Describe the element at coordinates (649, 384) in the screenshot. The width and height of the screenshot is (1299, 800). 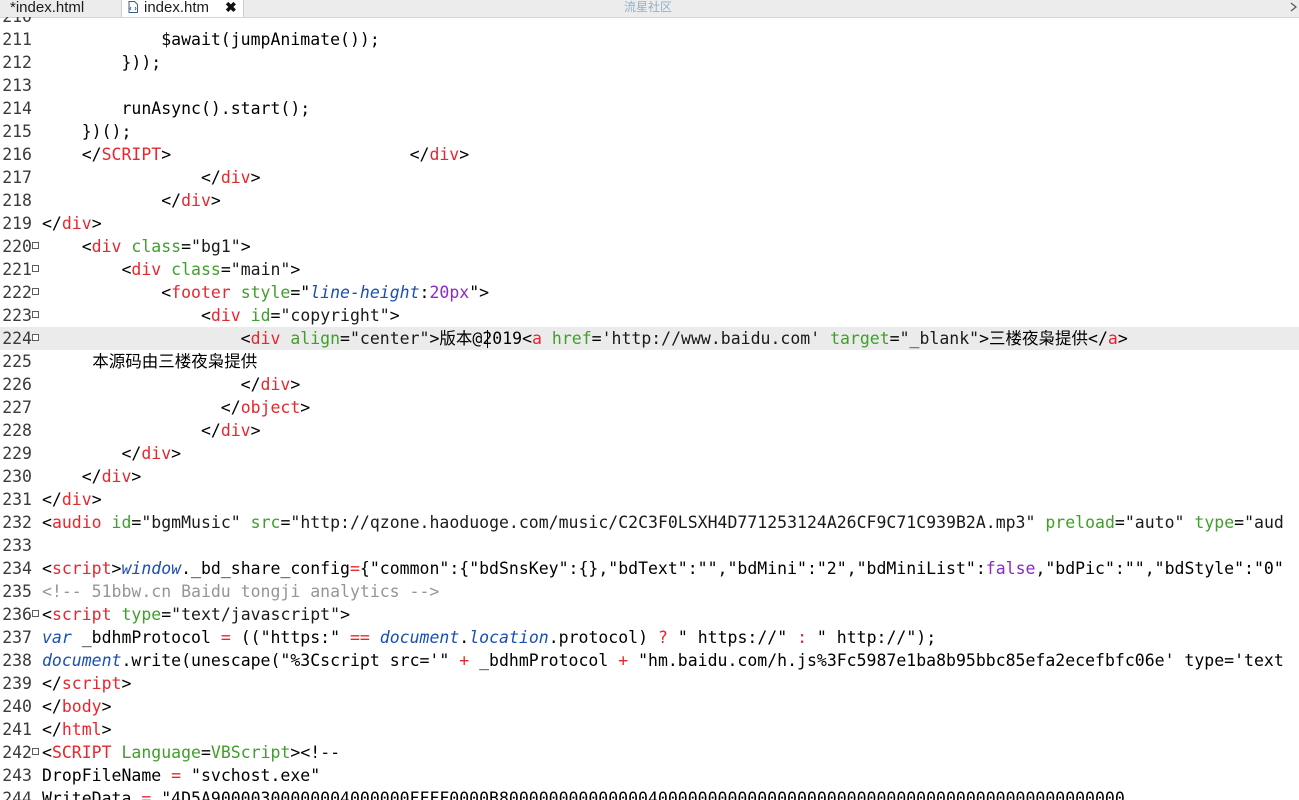
I see `code-line: 226 </div>` at that location.